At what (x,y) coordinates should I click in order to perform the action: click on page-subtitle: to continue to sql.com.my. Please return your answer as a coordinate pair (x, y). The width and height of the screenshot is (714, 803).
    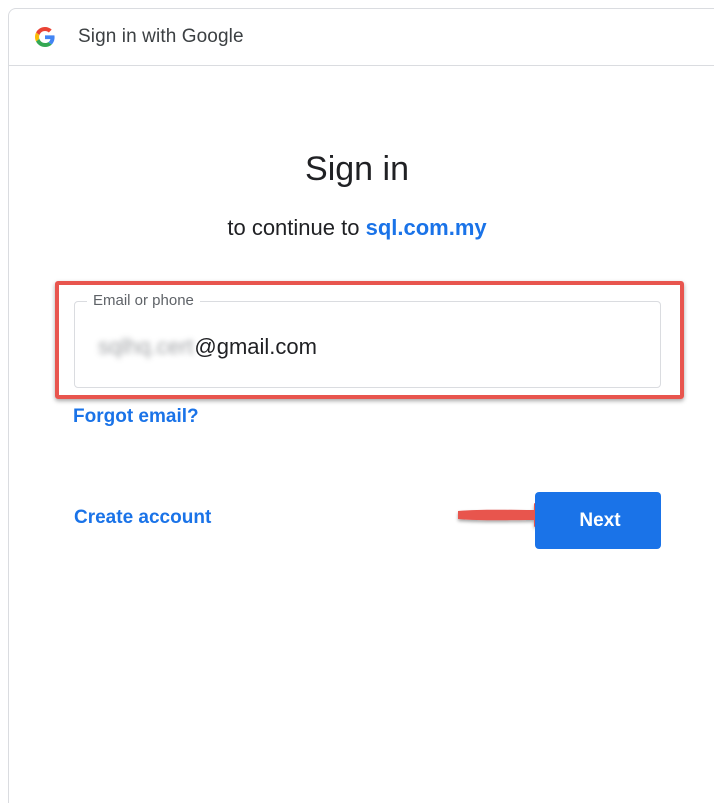
    Looking at the image, I should click on (357, 228).